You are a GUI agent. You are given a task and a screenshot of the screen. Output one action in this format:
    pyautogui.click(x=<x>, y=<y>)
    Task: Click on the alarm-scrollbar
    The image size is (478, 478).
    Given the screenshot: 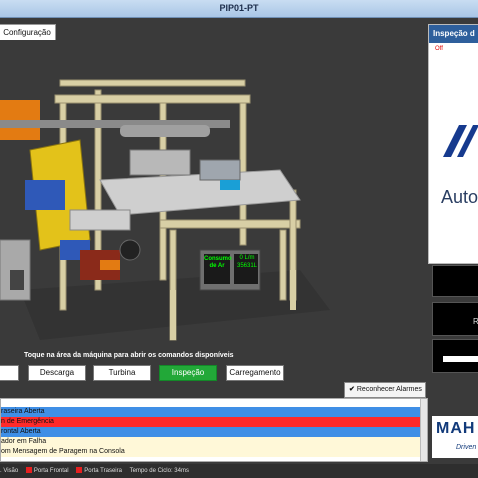 What is the action you would take?
    pyautogui.click(x=423, y=430)
    